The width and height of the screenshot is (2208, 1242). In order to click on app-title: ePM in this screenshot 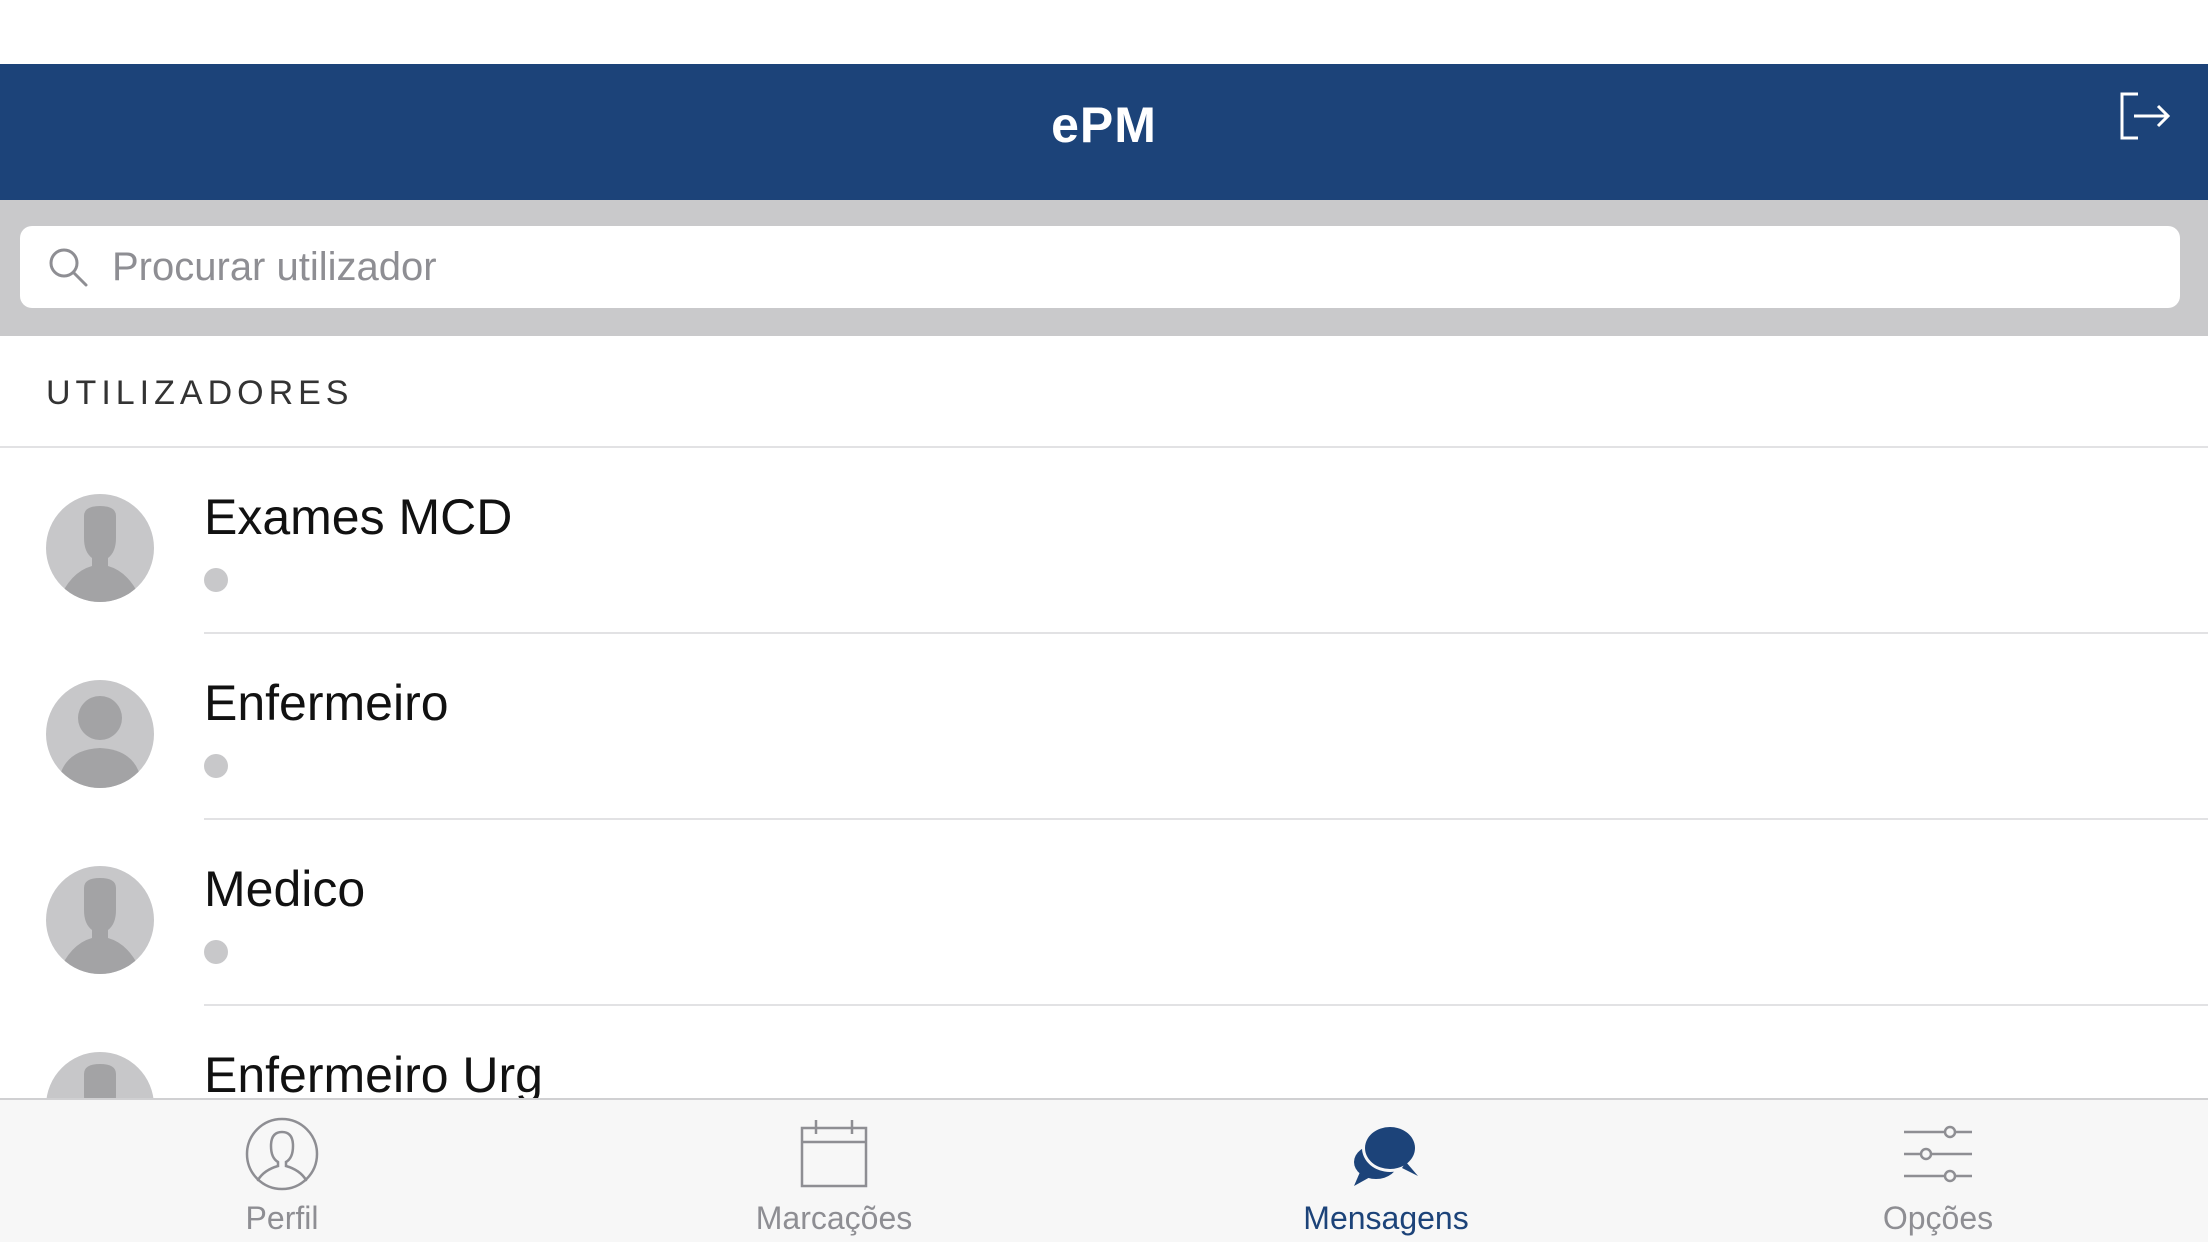, I will do `click(1104, 125)`.